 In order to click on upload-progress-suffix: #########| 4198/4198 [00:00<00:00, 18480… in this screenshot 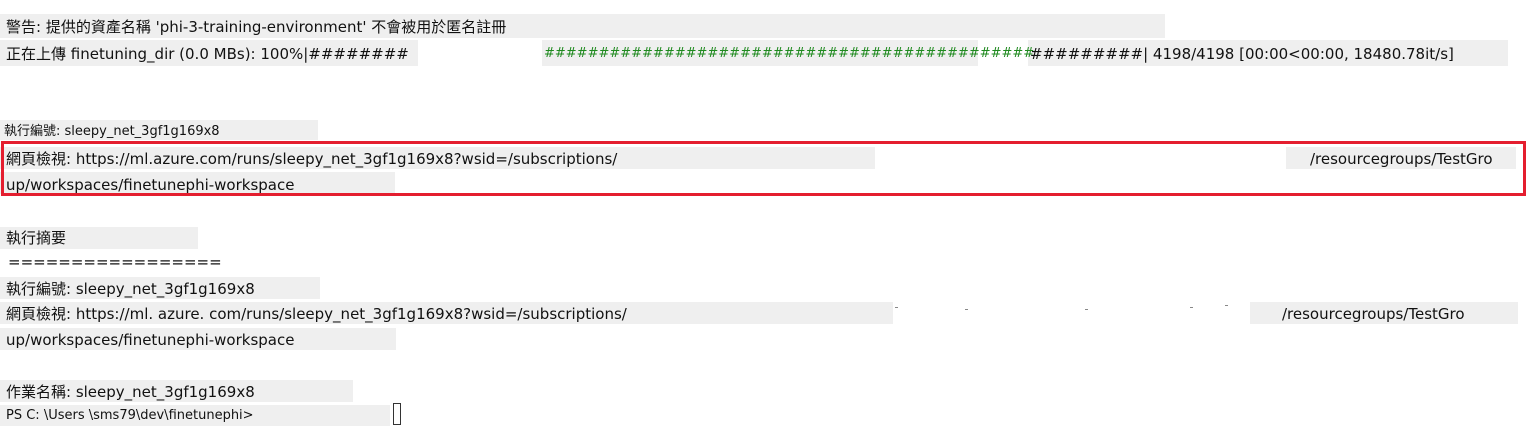, I will do `click(1242, 54)`.